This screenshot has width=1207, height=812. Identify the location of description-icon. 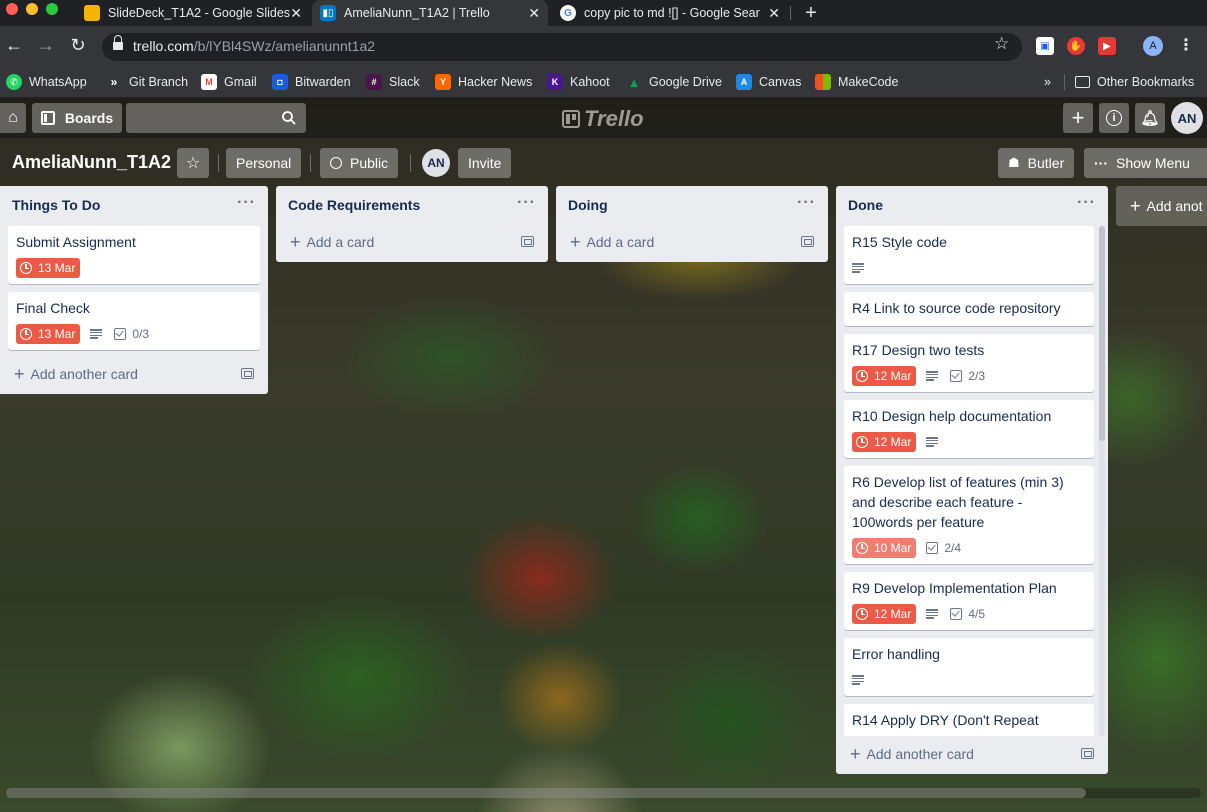
(96, 334).